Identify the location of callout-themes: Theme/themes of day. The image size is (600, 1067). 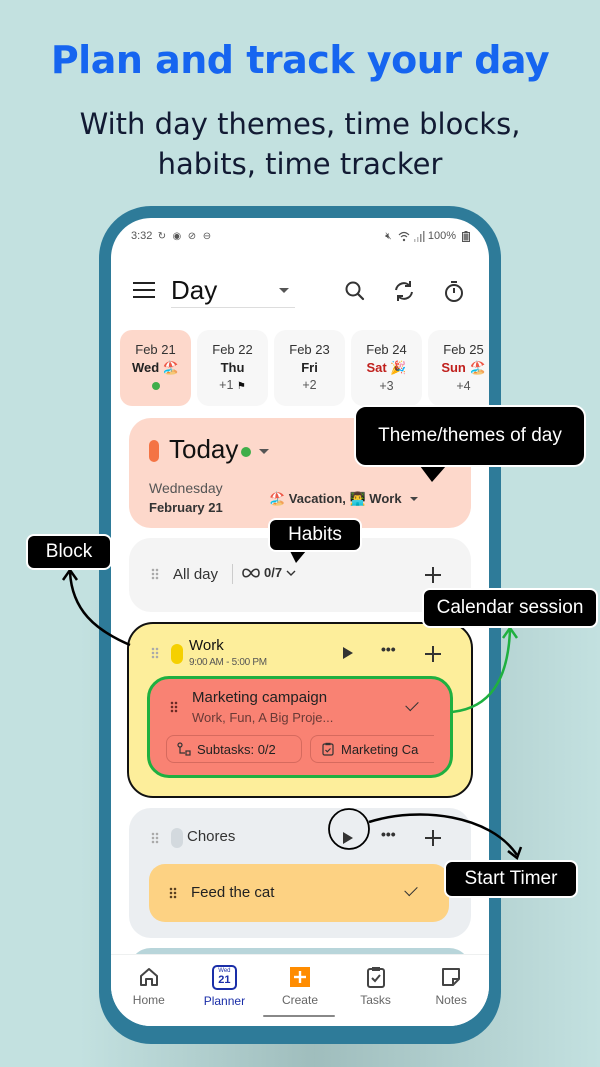
(470, 436).